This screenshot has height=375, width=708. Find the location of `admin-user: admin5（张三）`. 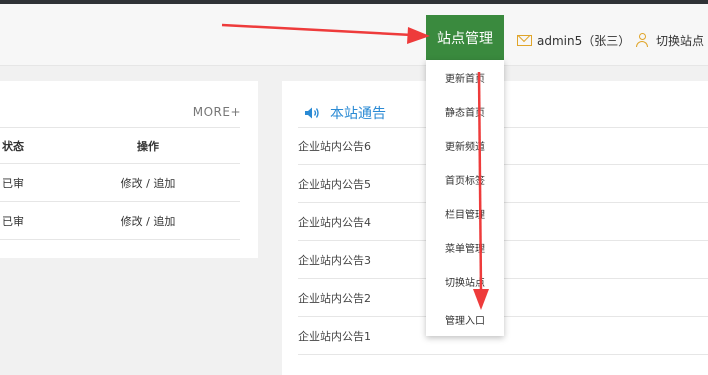

admin-user: admin5（张三） is located at coordinates (573, 40).